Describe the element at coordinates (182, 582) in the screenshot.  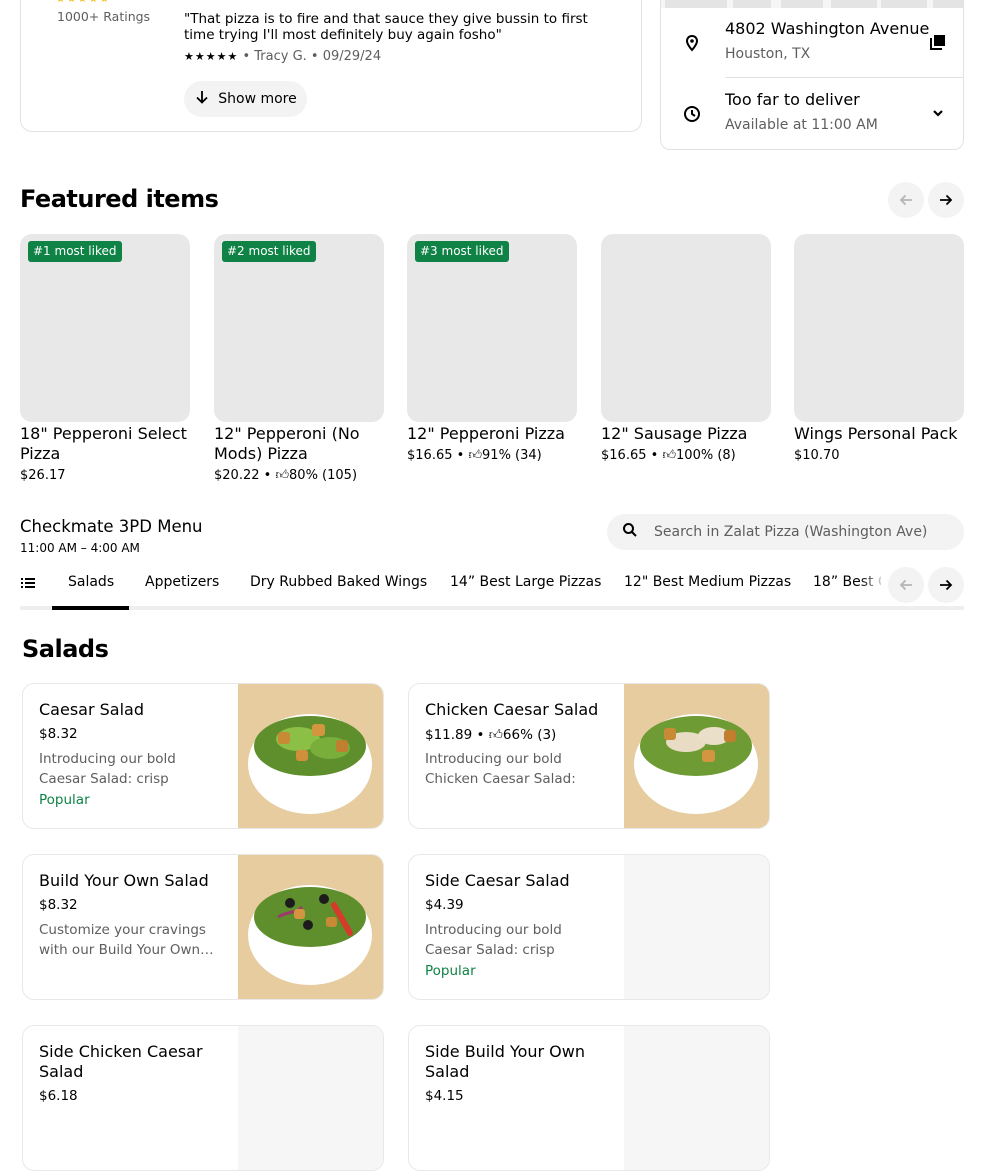
I see `tab-appetizers: Appetizers` at that location.